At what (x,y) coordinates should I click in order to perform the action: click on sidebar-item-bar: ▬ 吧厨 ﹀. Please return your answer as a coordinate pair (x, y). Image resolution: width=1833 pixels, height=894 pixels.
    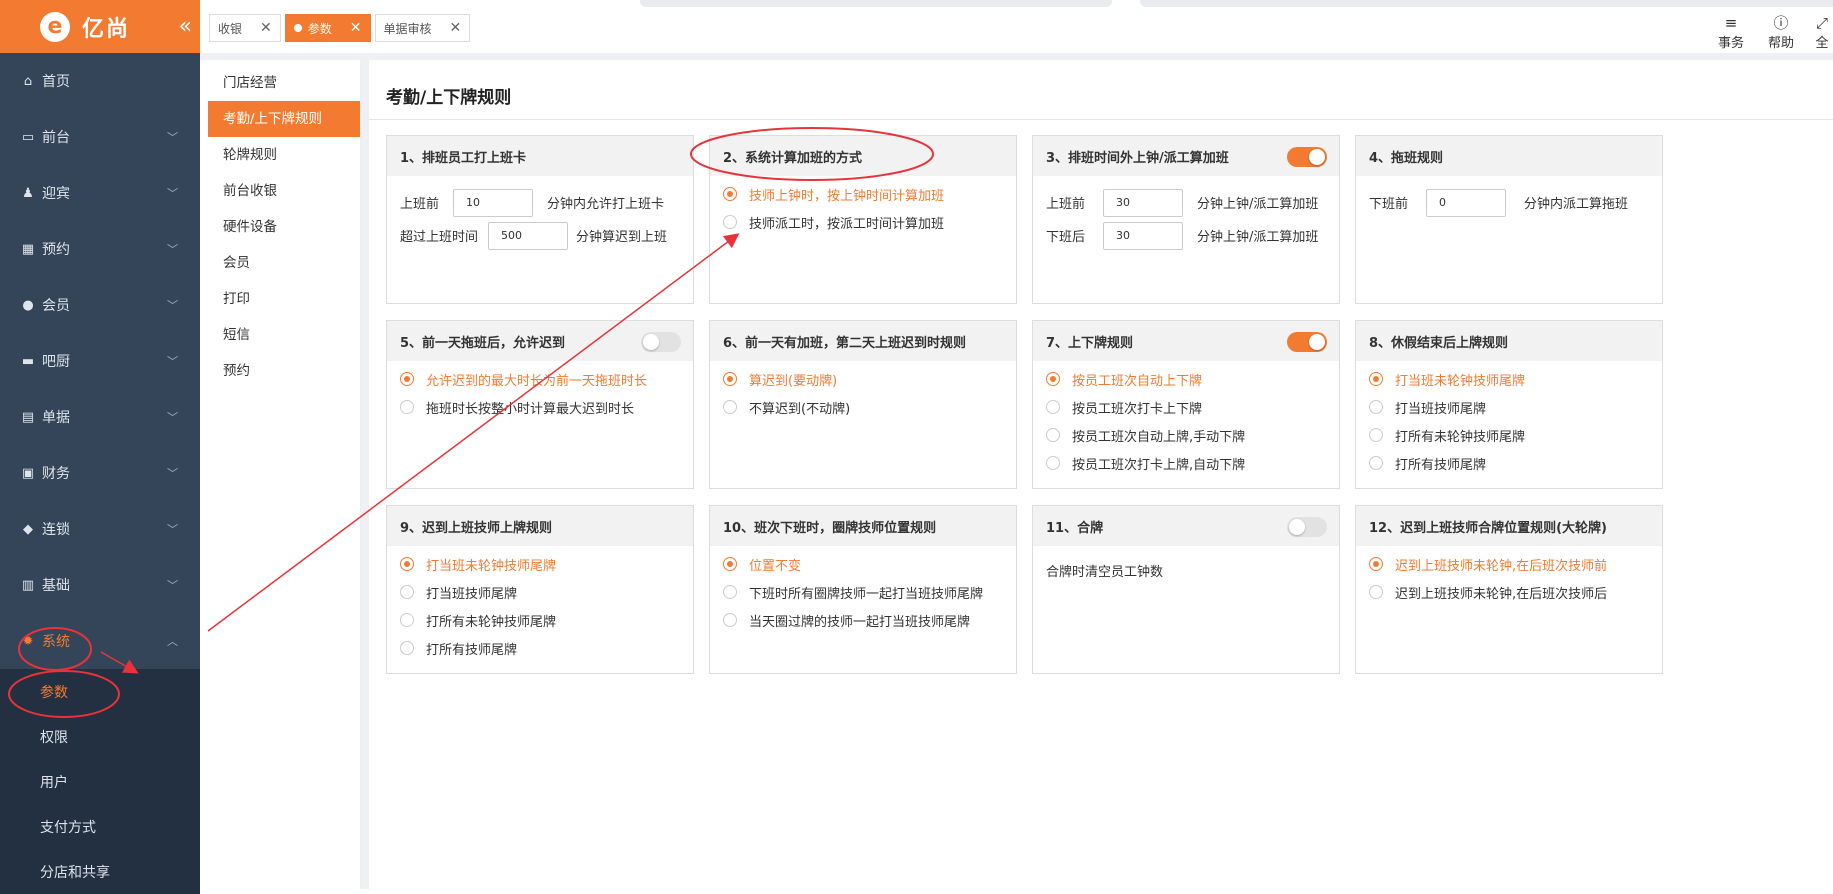
    Looking at the image, I should click on (100, 361).